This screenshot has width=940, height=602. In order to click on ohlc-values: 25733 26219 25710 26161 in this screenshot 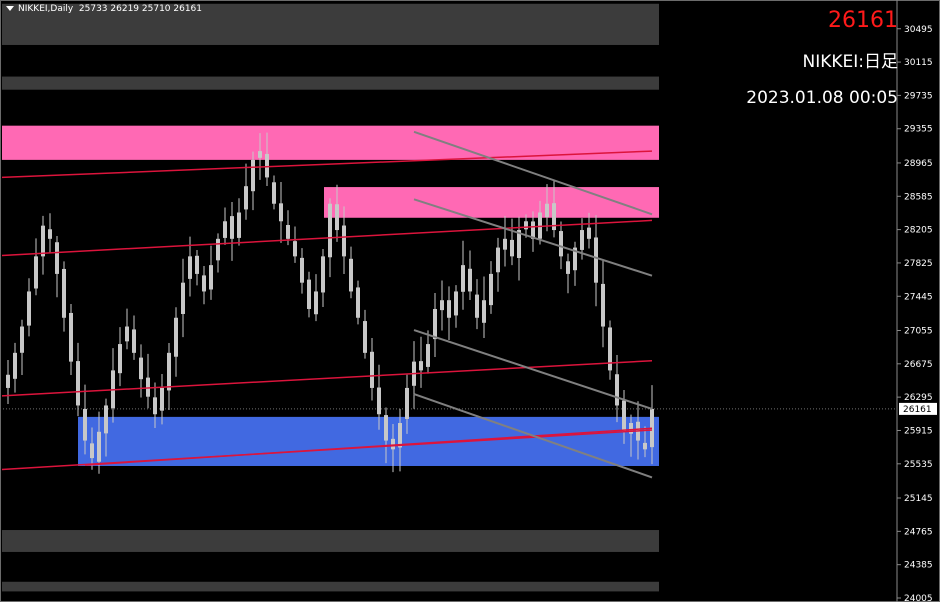, I will do `click(140, 9)`.